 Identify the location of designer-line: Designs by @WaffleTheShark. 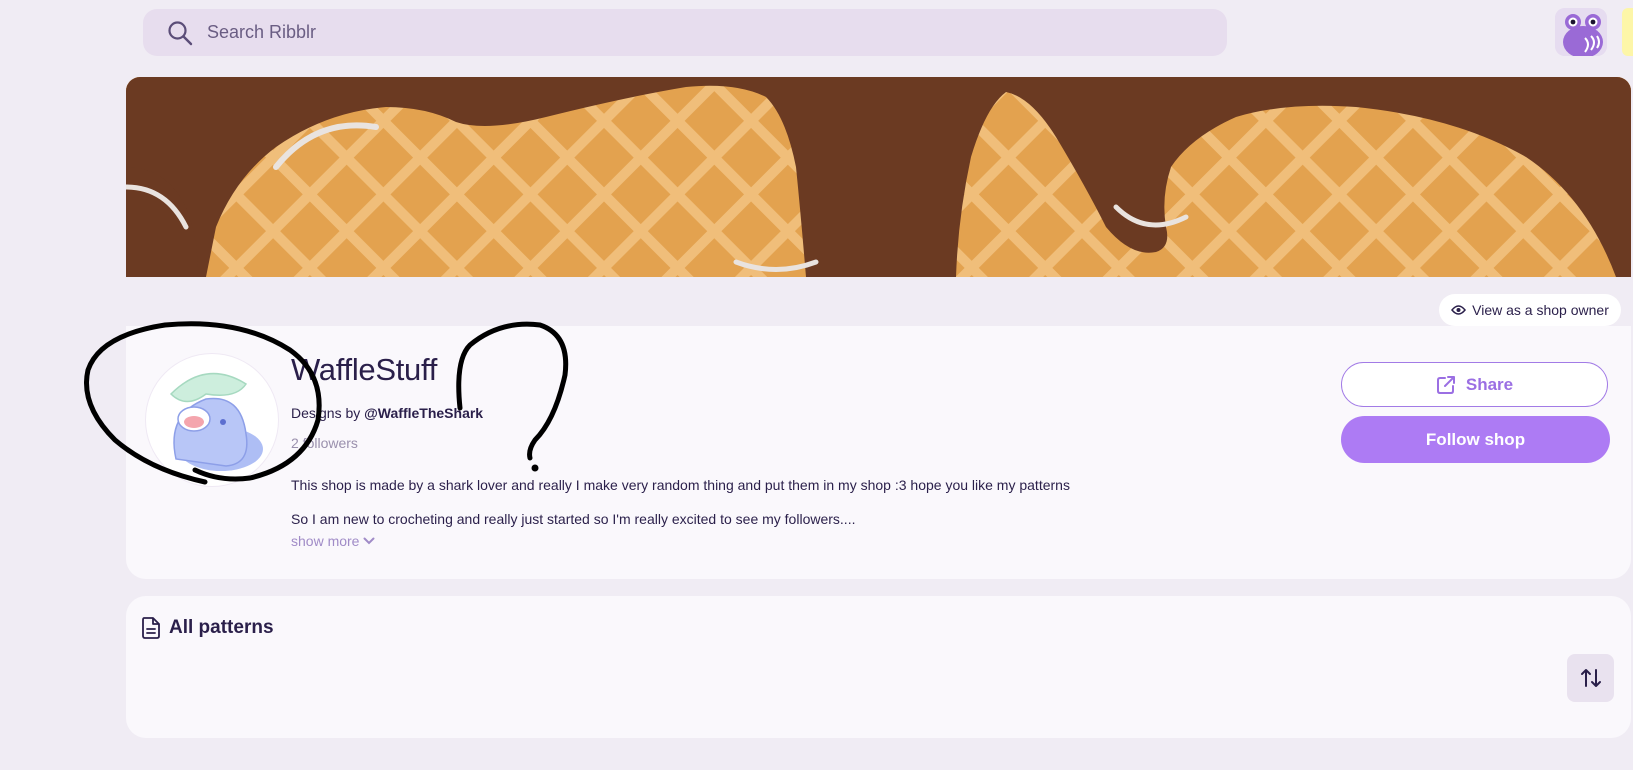
(387, 413).